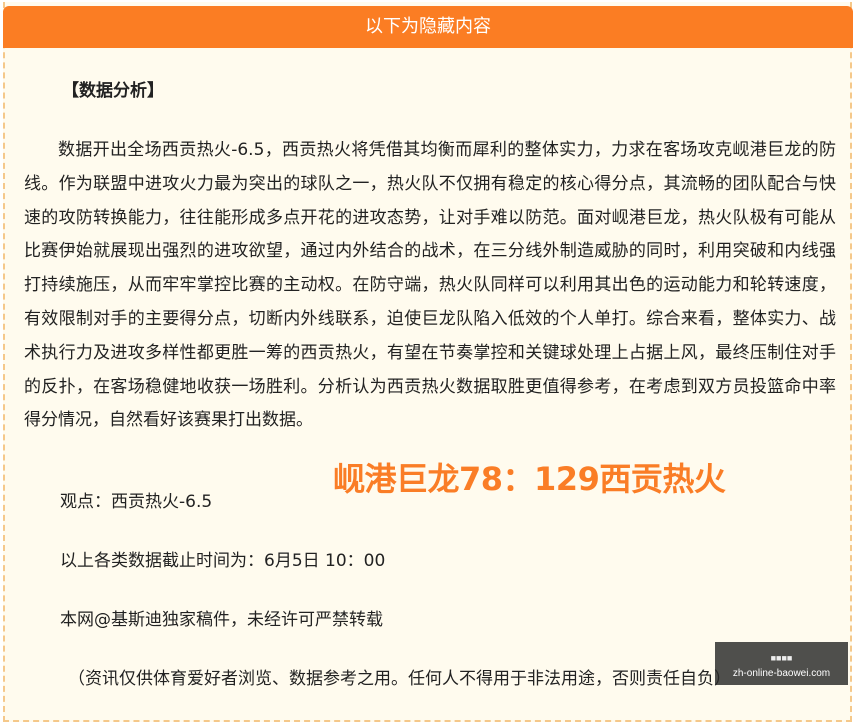 The image size is (859, 722). What do you see at coordinates (428, 27) in the screenshot?
I see `hidden-content-header: 以下为隐藏内容` at bounding box center [428, 27].